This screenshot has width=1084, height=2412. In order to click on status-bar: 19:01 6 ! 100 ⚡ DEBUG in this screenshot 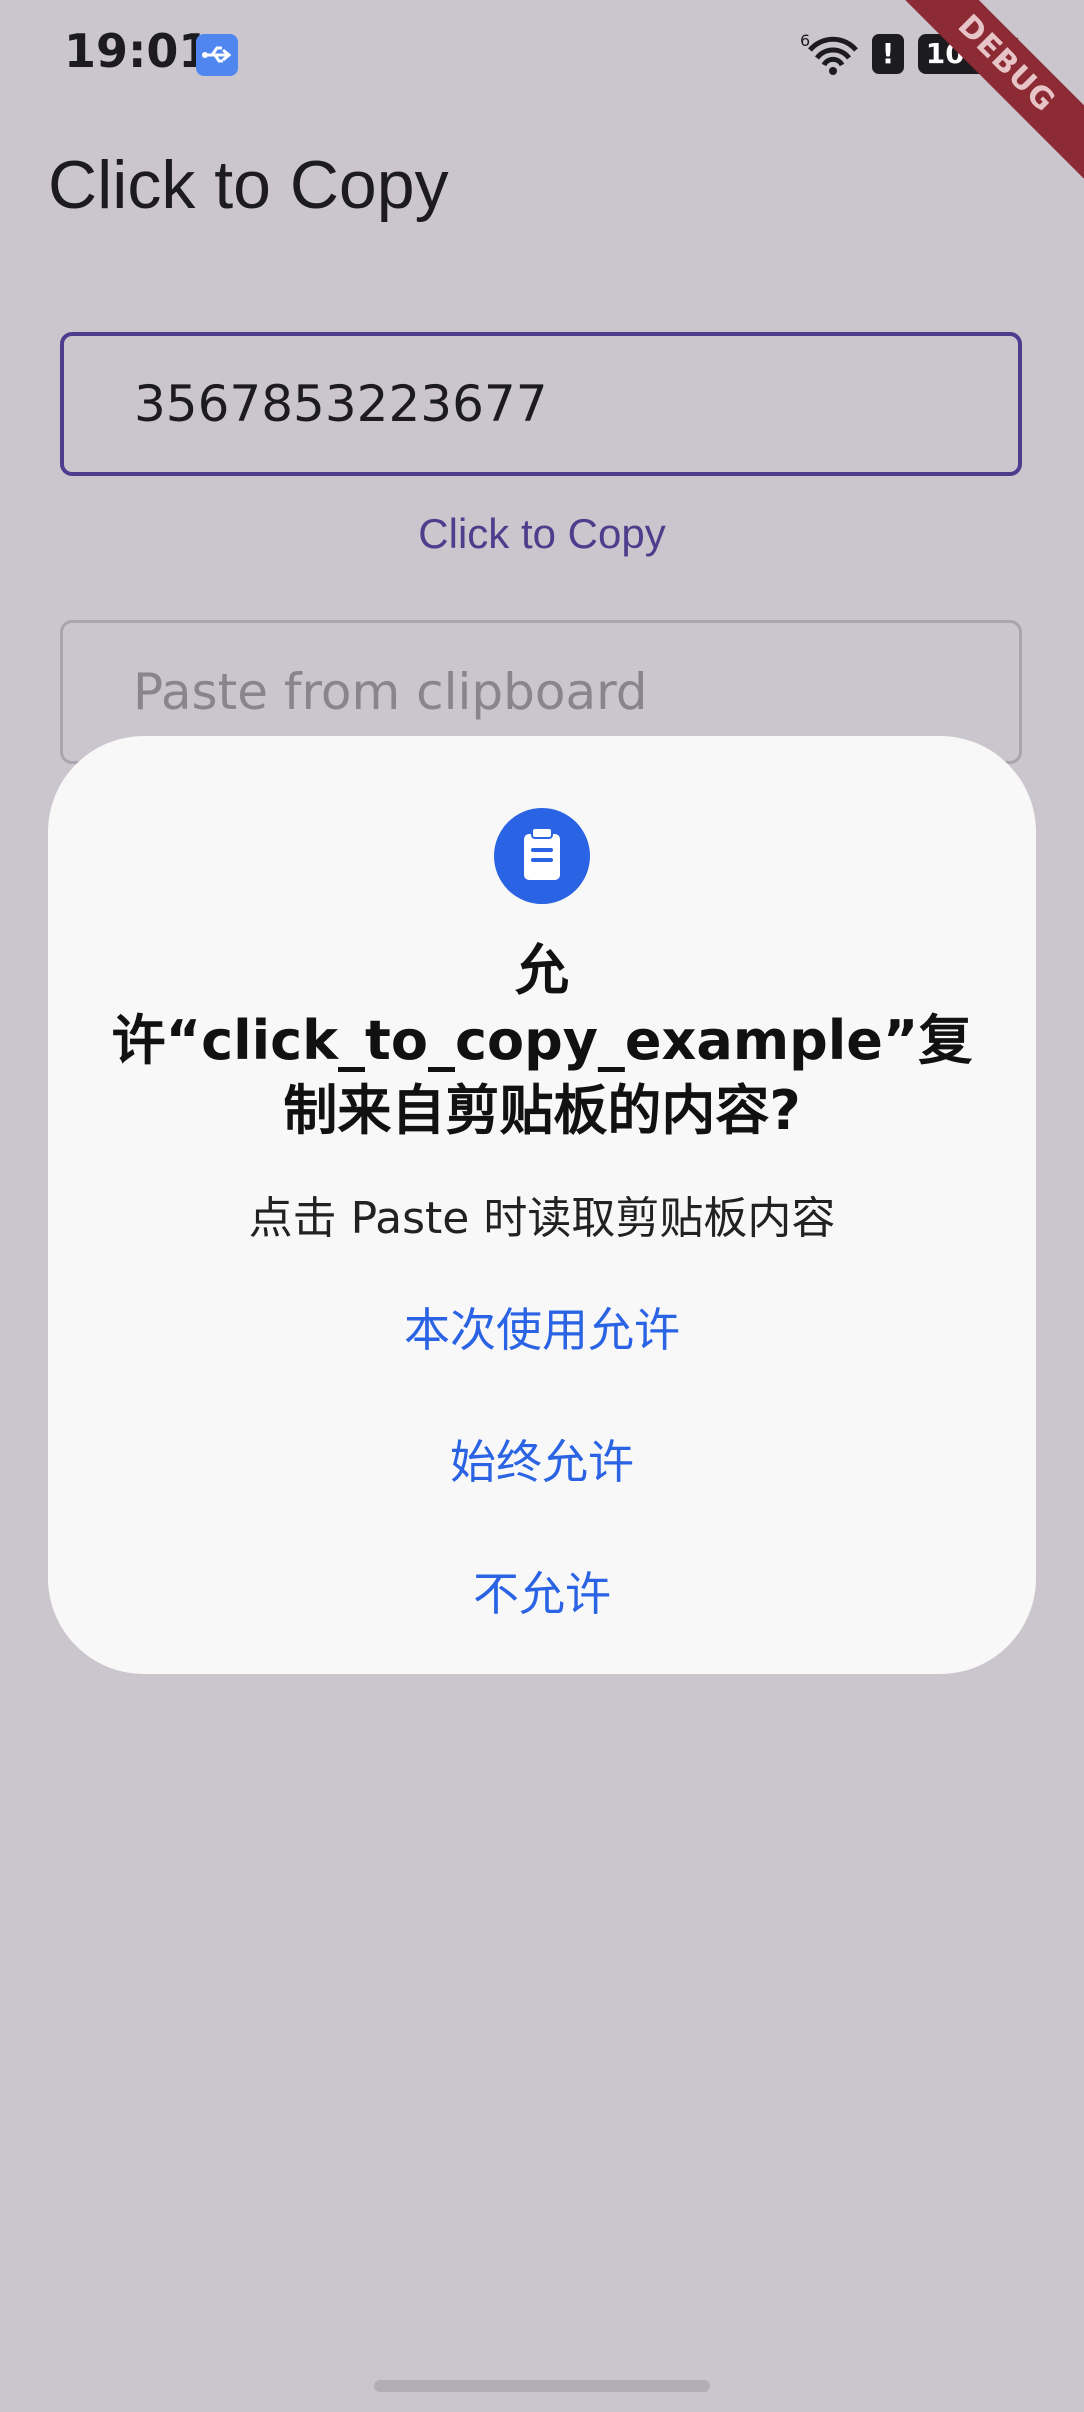, I will do `click(542, 91)`.